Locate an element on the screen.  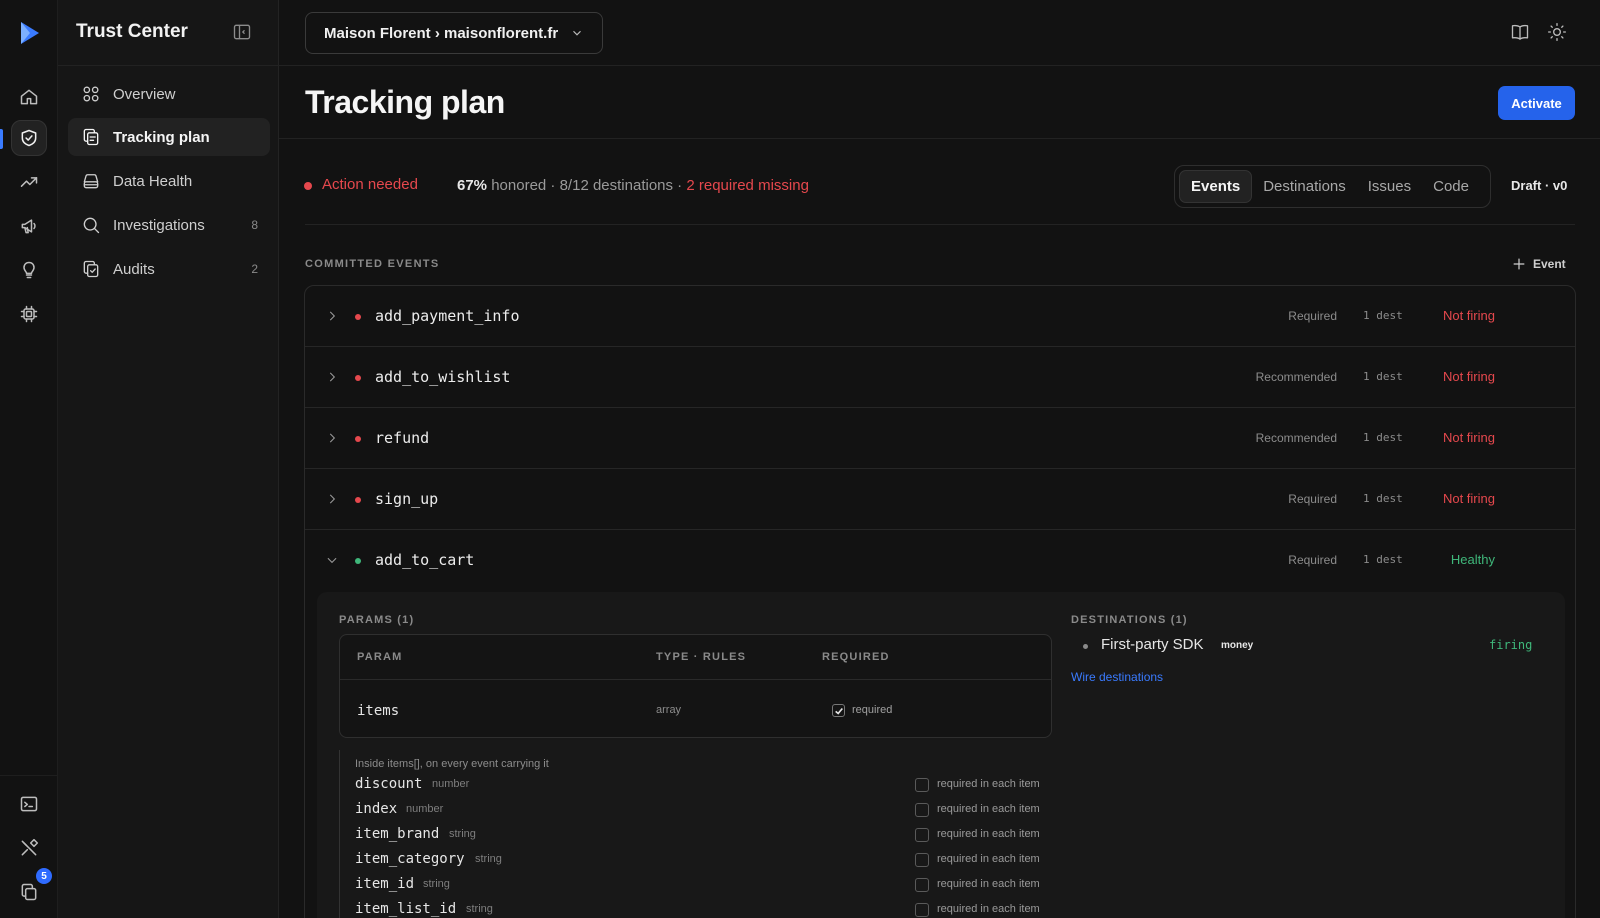
event-name: add_to_wishlist is located at coordinates (443, 377).